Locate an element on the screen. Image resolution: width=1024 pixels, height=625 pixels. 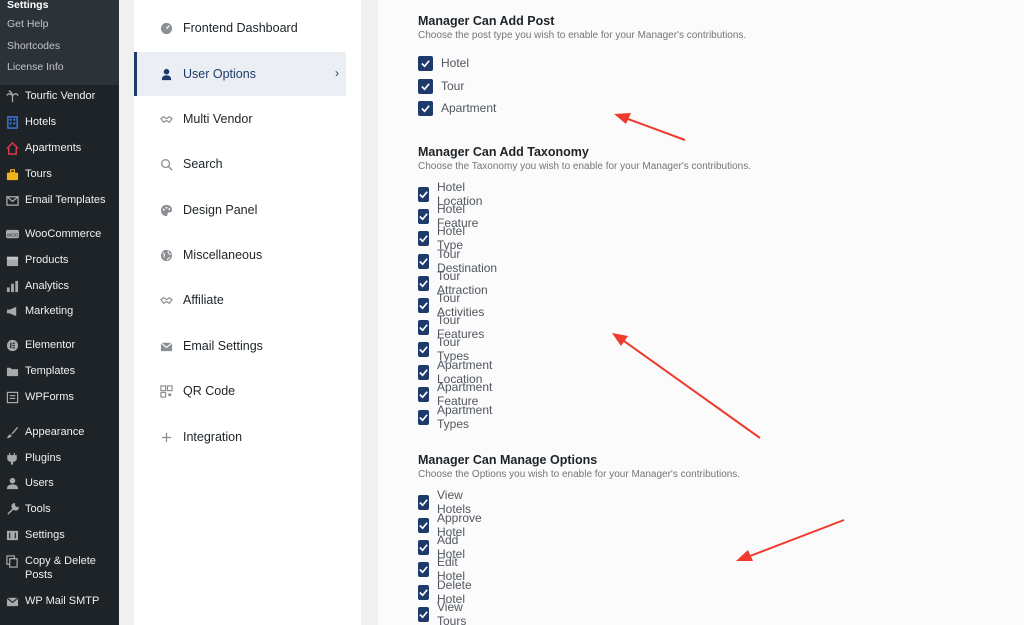
nav-item-email-settings: Email Settings is located at coordinates (240, 346).